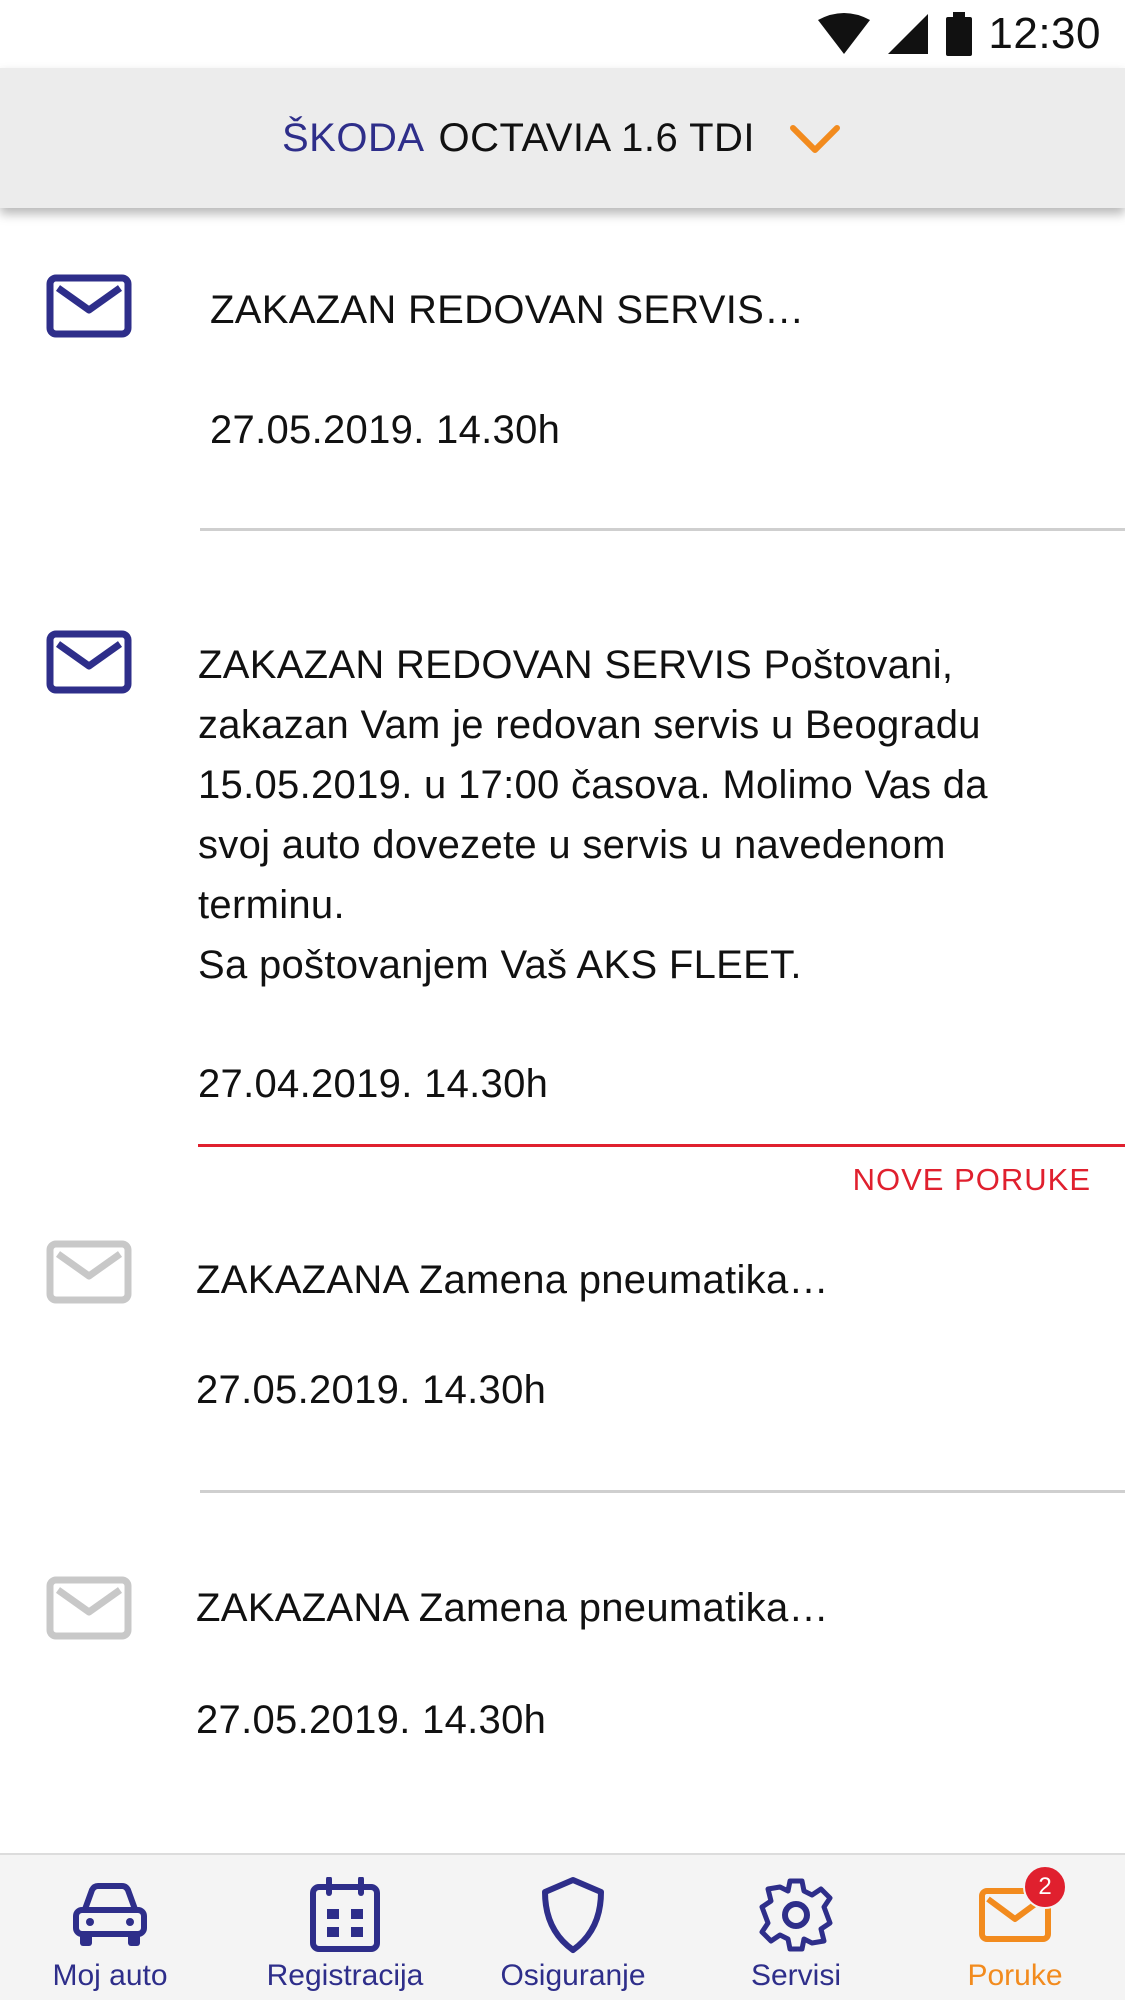 The width and height of the screenshot is (1125, 2000). I want to click on nav-item-registracija: Registracija, so click(345, 1927).